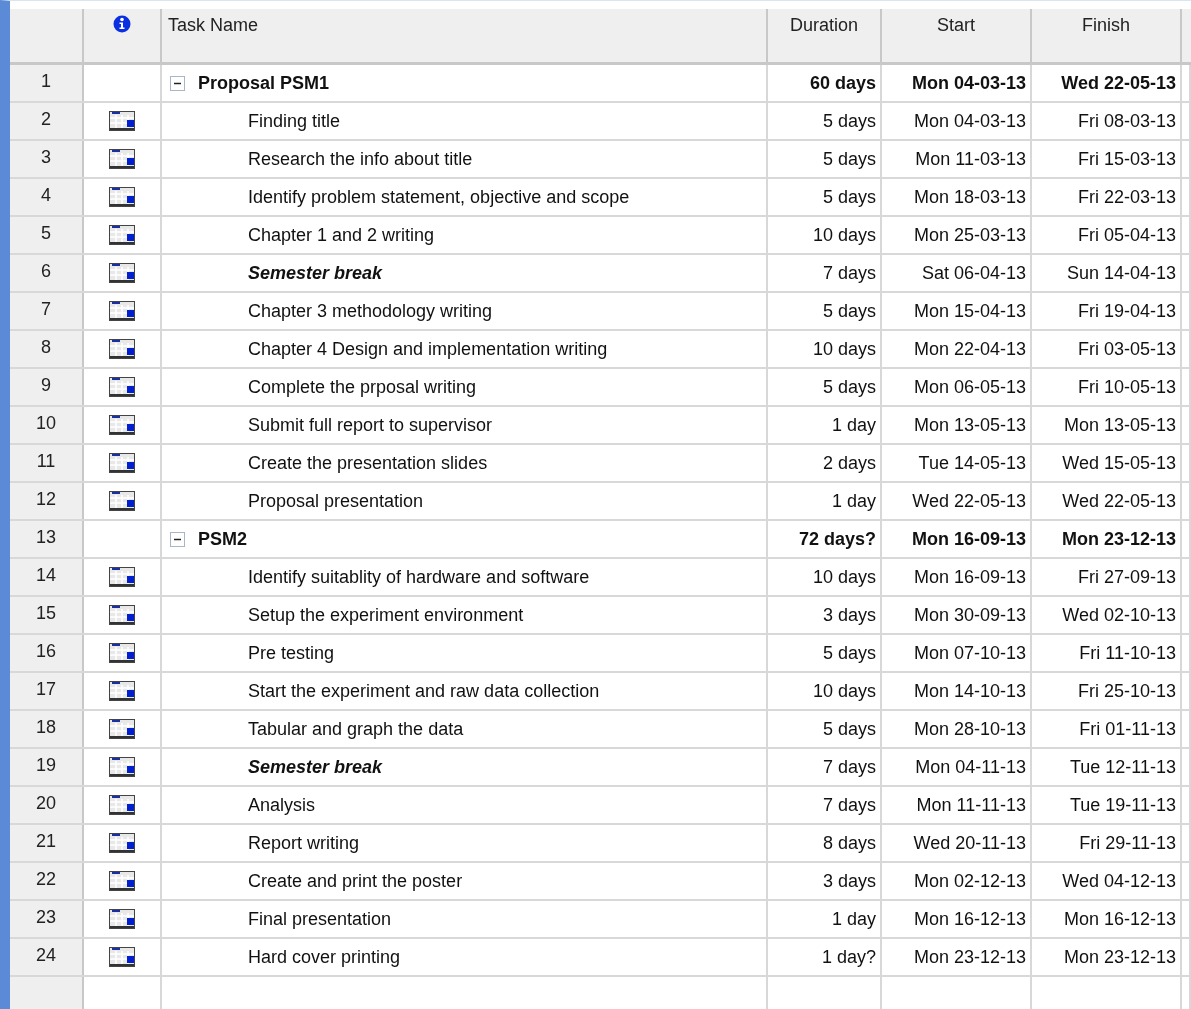 Image resolution: width=1191 pixels, height=1009 pixels. Describe the element at coordinates (957, 197) in the screenshot. I see `start-cell: Mon 18-03-13` at that location.